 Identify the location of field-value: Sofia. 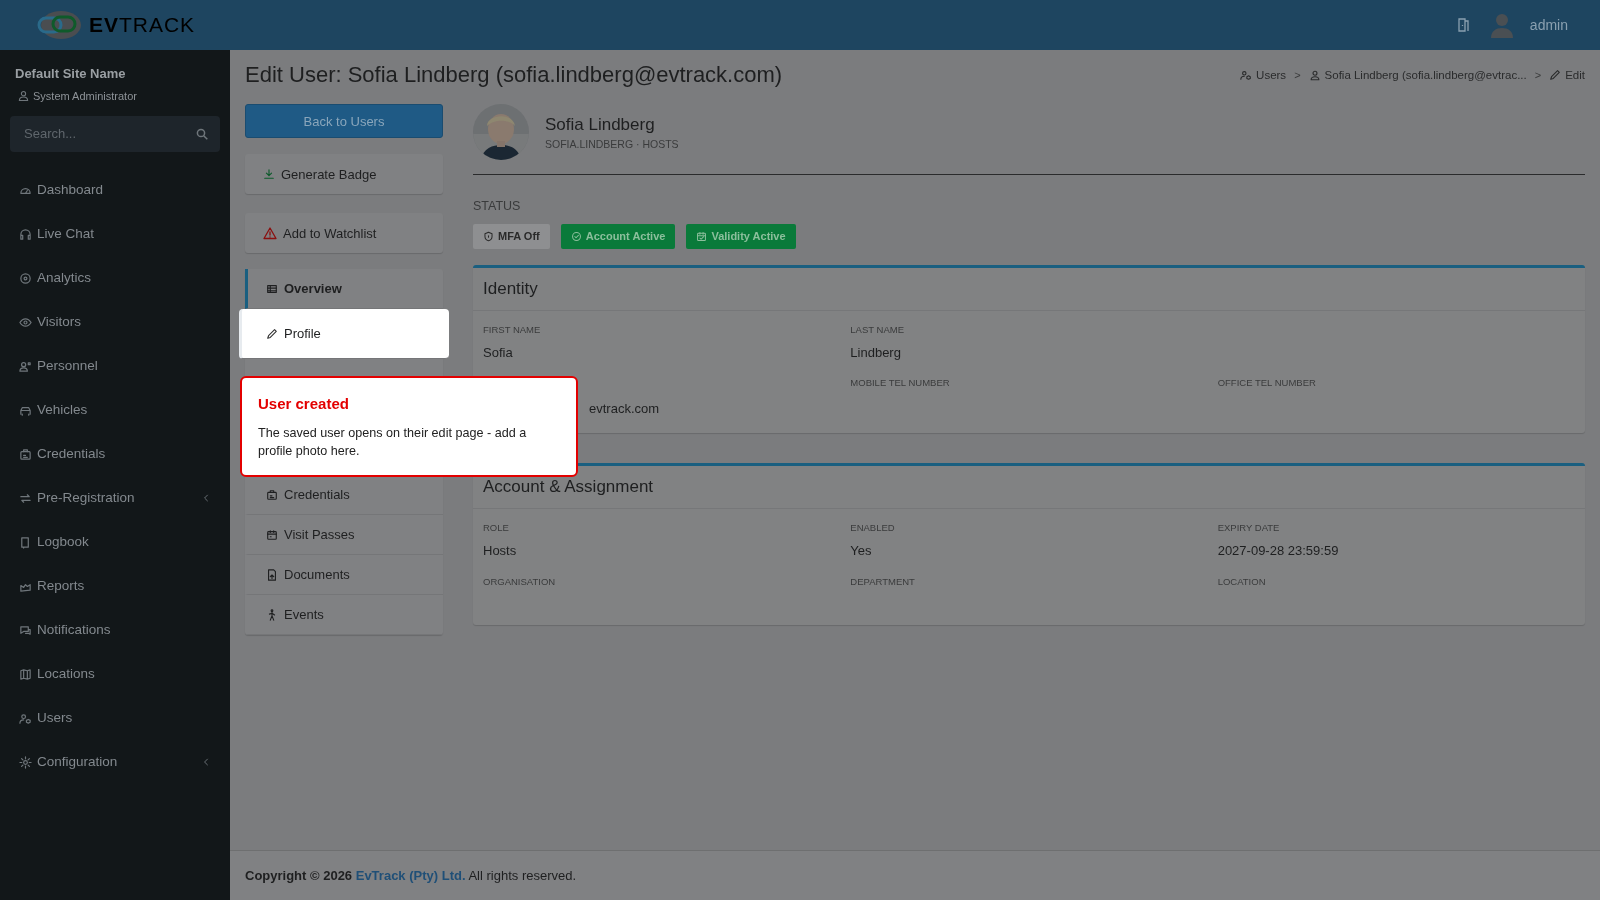
(498, 352).